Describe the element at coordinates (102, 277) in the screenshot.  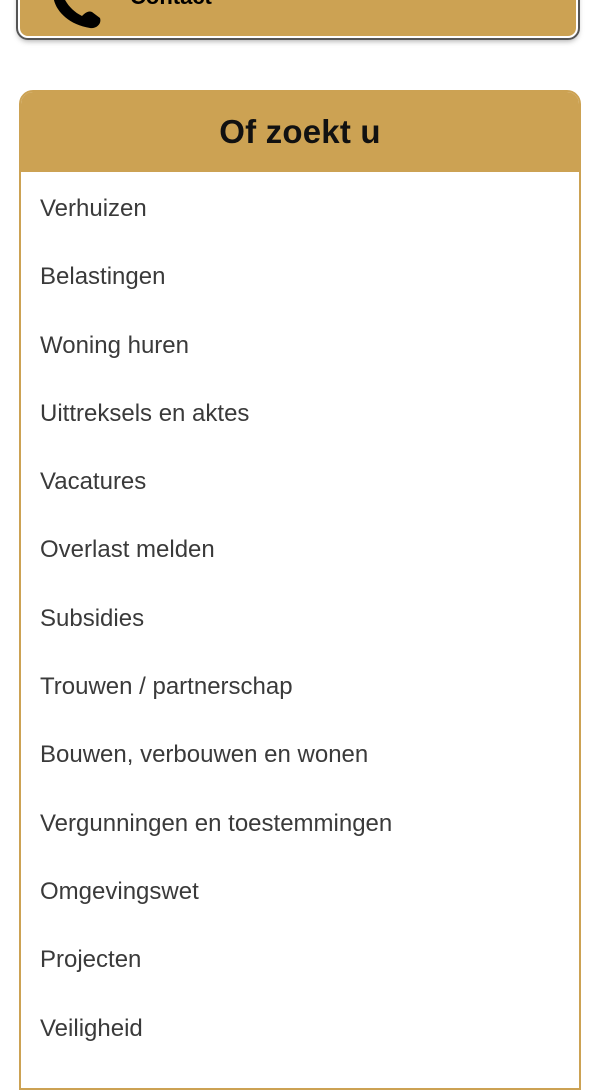
I see `link-belastingen: Belastingen` at that location.